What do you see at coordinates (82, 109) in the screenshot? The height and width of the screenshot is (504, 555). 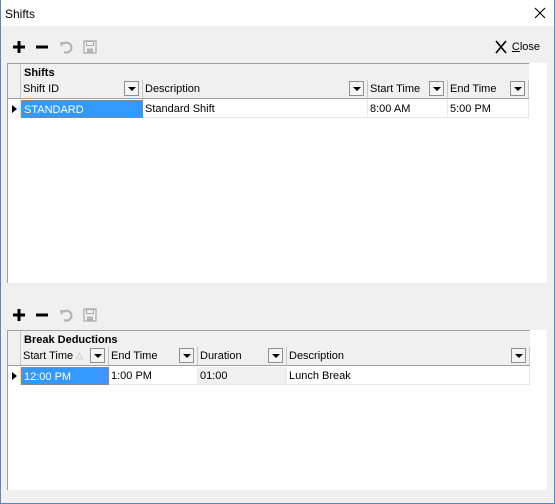 I see `cell-shift-id: STANDARD` at bounding box center [82, 109].